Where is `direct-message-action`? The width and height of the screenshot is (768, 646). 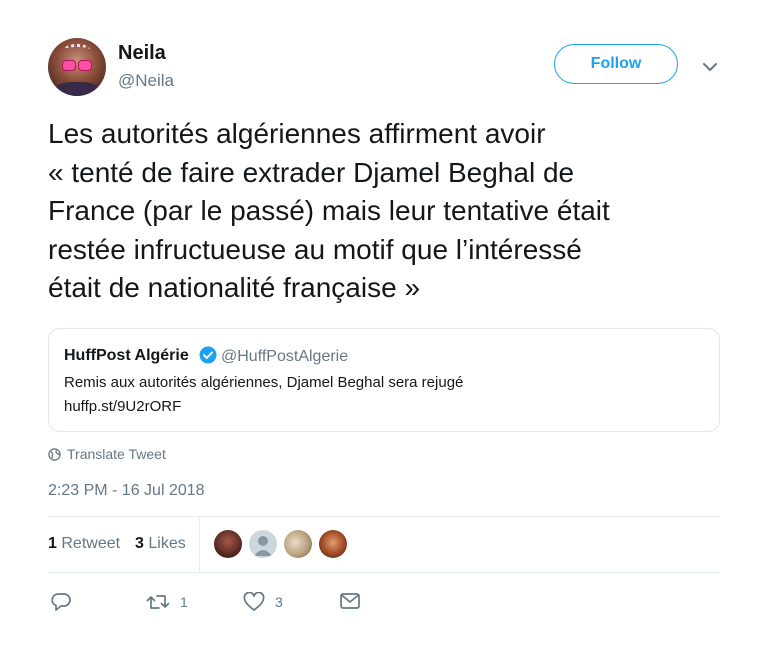
direct-message-action is located at coordinates (350, 601).